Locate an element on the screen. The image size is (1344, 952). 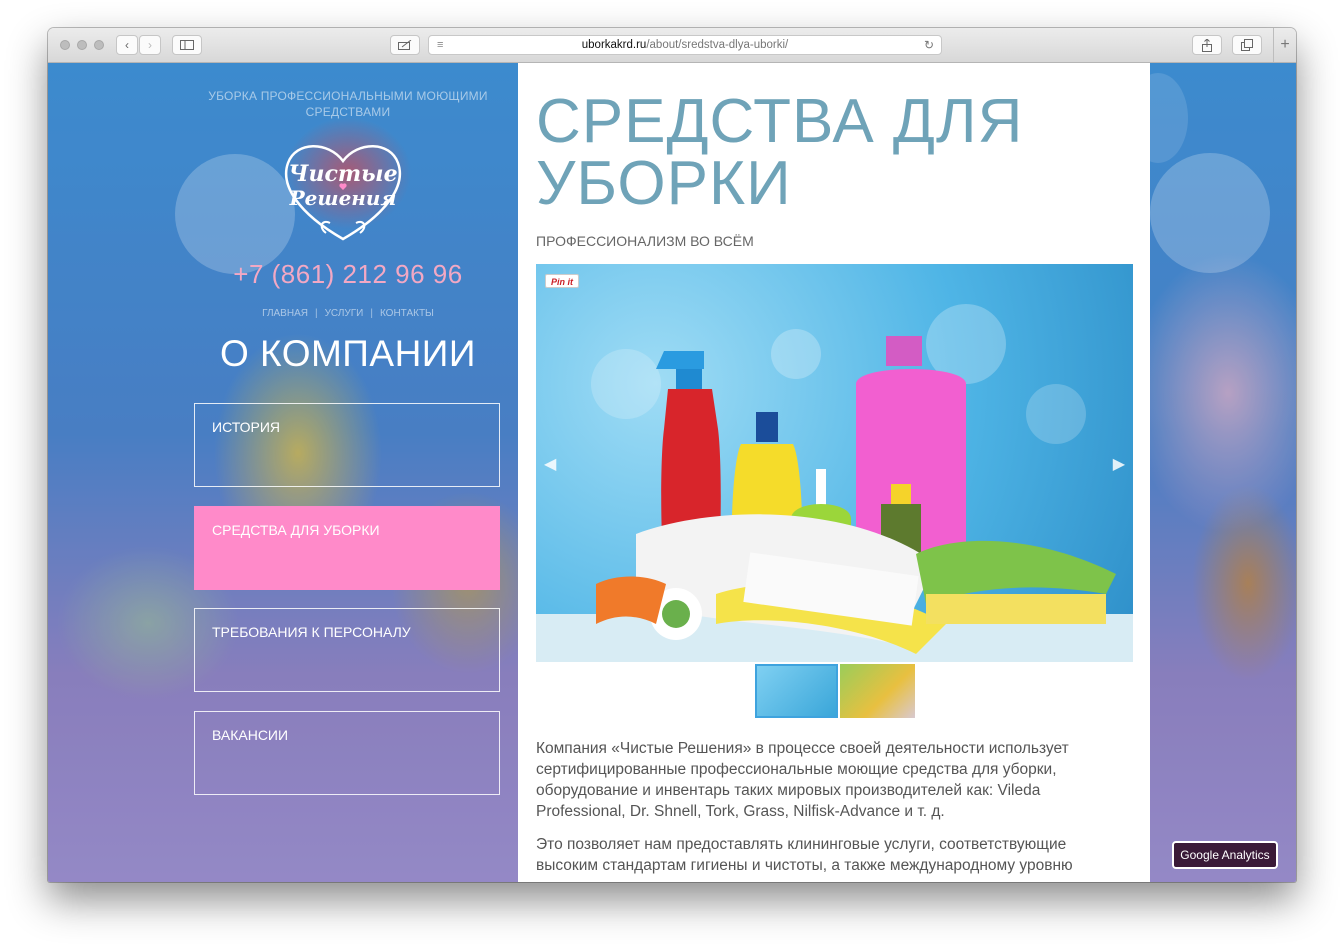
nav-link-contacts: КОНТАКТЫ is located at coordinates (407, 313).